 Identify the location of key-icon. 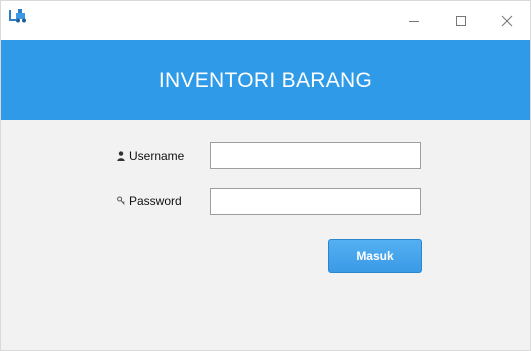
(121, 200).